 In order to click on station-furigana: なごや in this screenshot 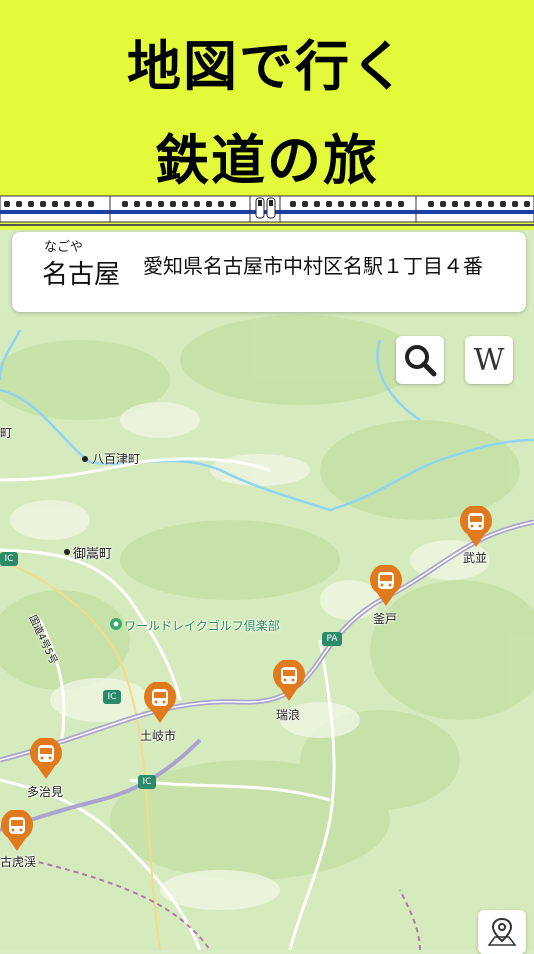, I will do `click(64, 247)`.